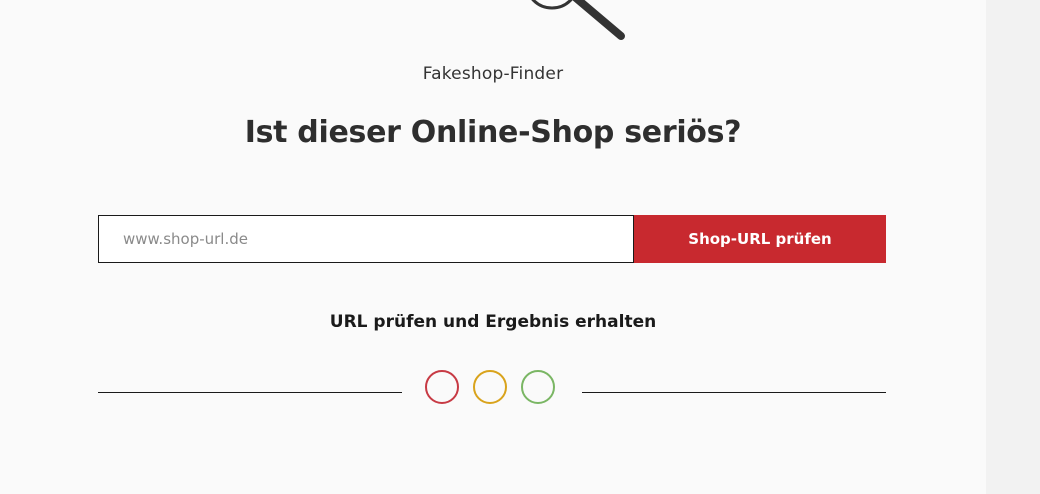 Image resolution: width=1040 pixels, height=494 pixels. What do you see at coordinates (493, 74) in the screenshot?
I see `tool-name: Fakeshop-Finder` at bounding box center [493, 74].